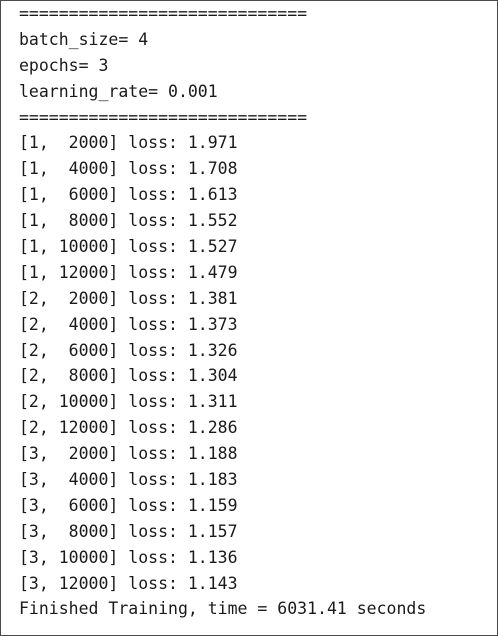  I want to click on loss-line: [2, 4000] loss: 1.373, so click(128, 324).